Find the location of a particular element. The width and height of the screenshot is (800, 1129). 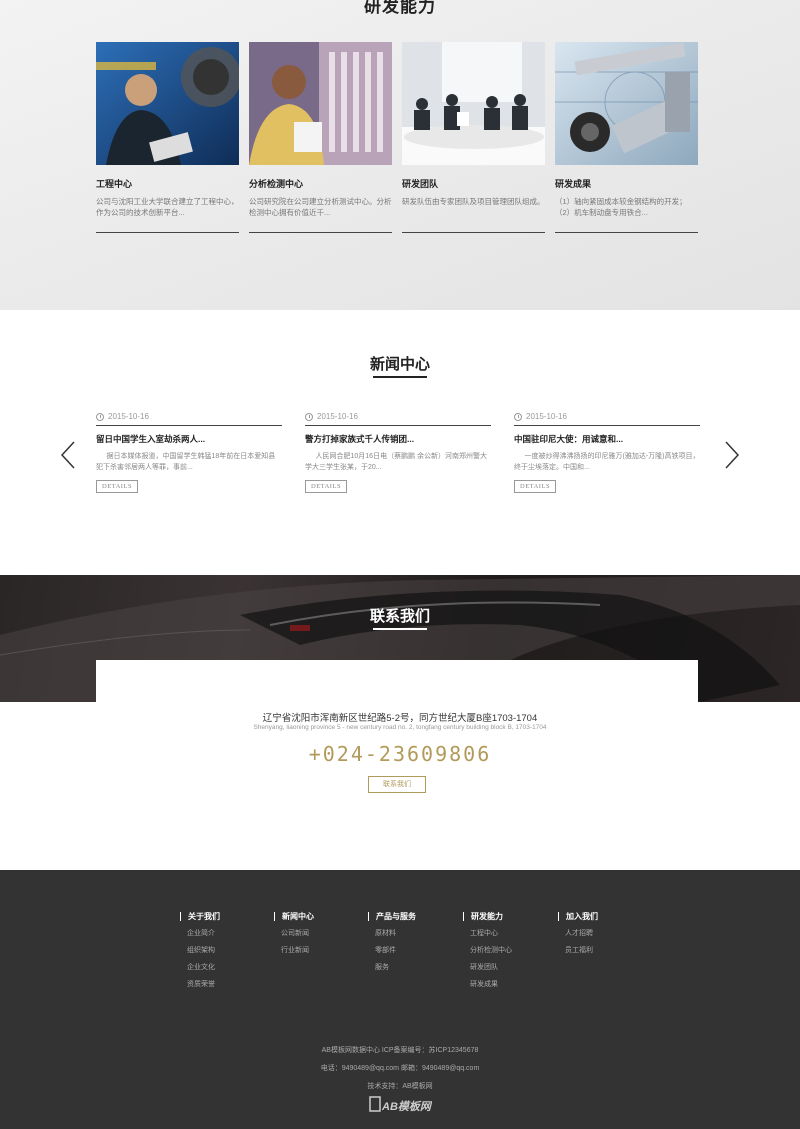

footer-link: 人才招聘 is located at coordinates (578, 933).